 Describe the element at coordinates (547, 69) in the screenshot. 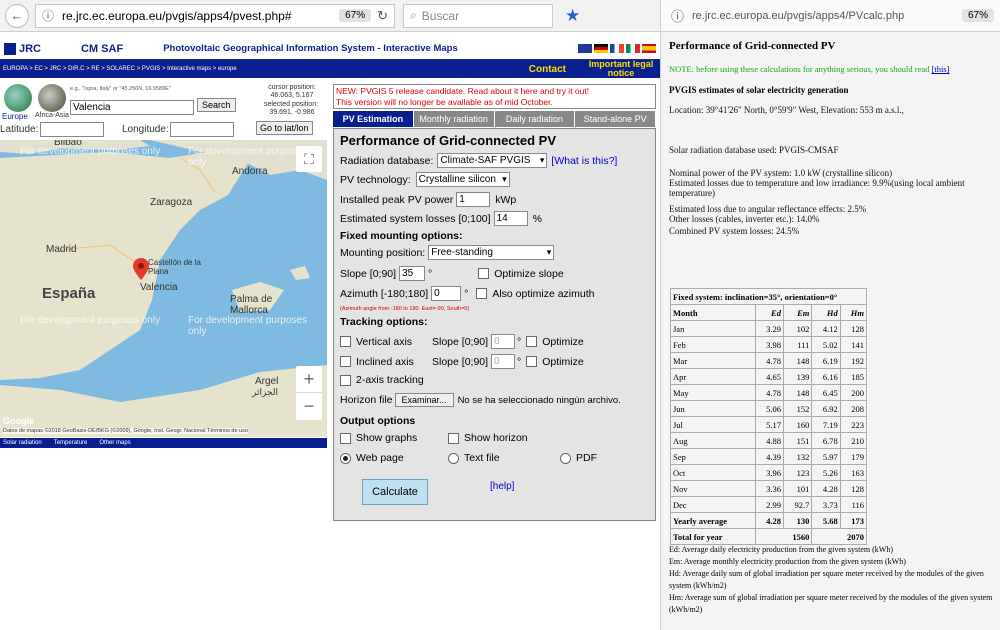

I see `contact-link: Contact` at that location.